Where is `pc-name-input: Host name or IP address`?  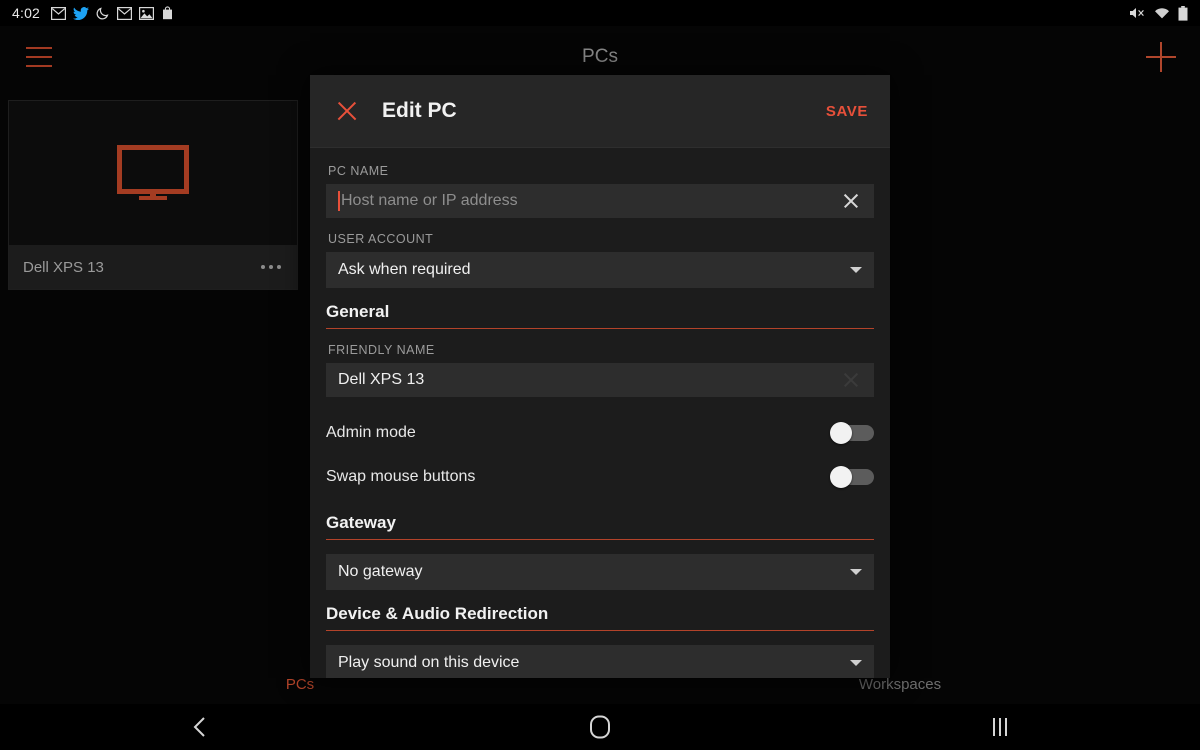 pc-name-input: Host name or IP address is located at coordinates (600, 201).